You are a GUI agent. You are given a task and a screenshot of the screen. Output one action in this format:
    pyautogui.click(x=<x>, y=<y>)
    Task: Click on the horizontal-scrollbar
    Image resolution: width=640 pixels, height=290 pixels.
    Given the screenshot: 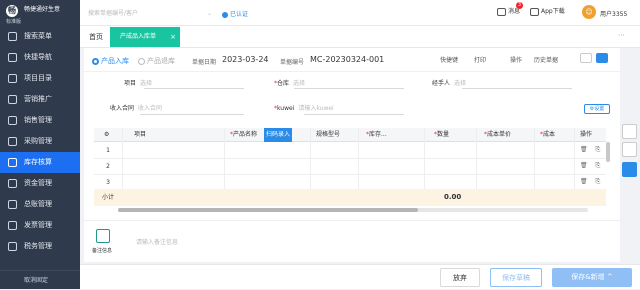 What is the action you would take?
    pyautogui.click(x=353, y=210)
    